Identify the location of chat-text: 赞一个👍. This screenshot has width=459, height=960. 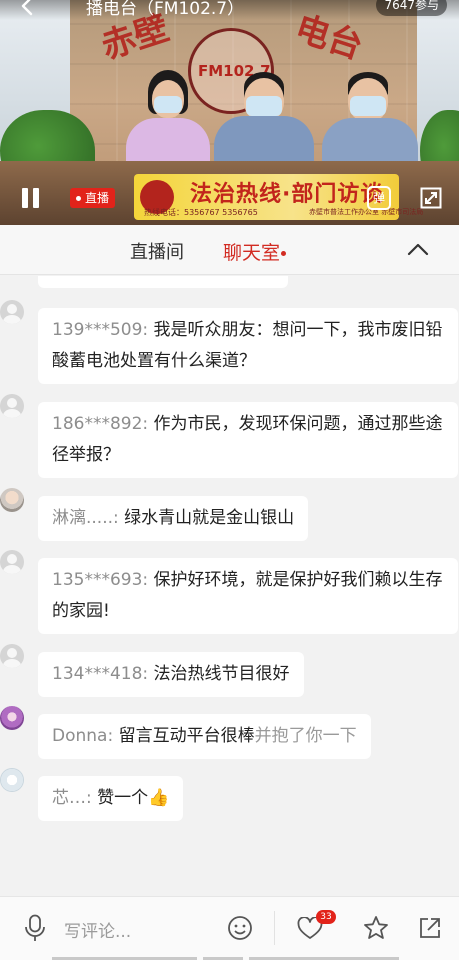
(133, 798).